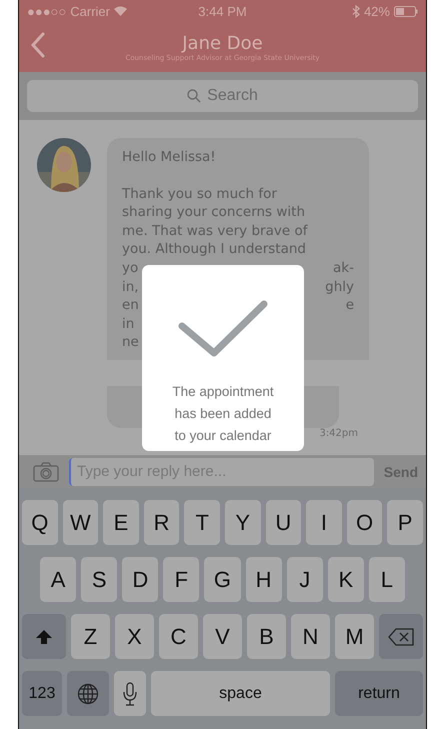  I want to click on message-time: 3:42pm, so click(338, 433).